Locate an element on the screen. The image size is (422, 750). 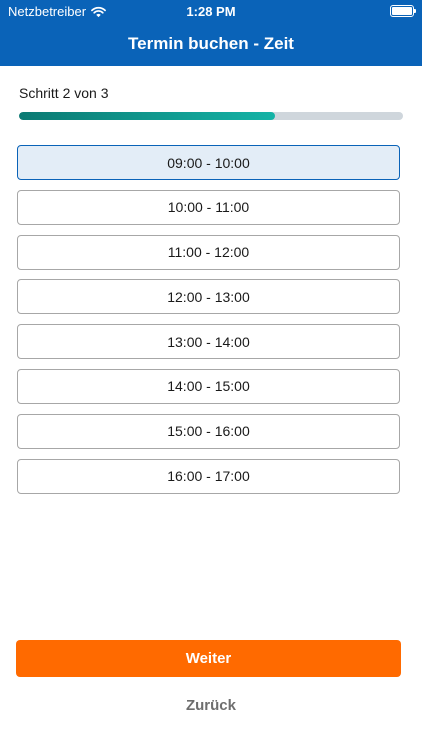
time-slot-button: 09:00 - 10:00 is located at coordinates (208, 162).